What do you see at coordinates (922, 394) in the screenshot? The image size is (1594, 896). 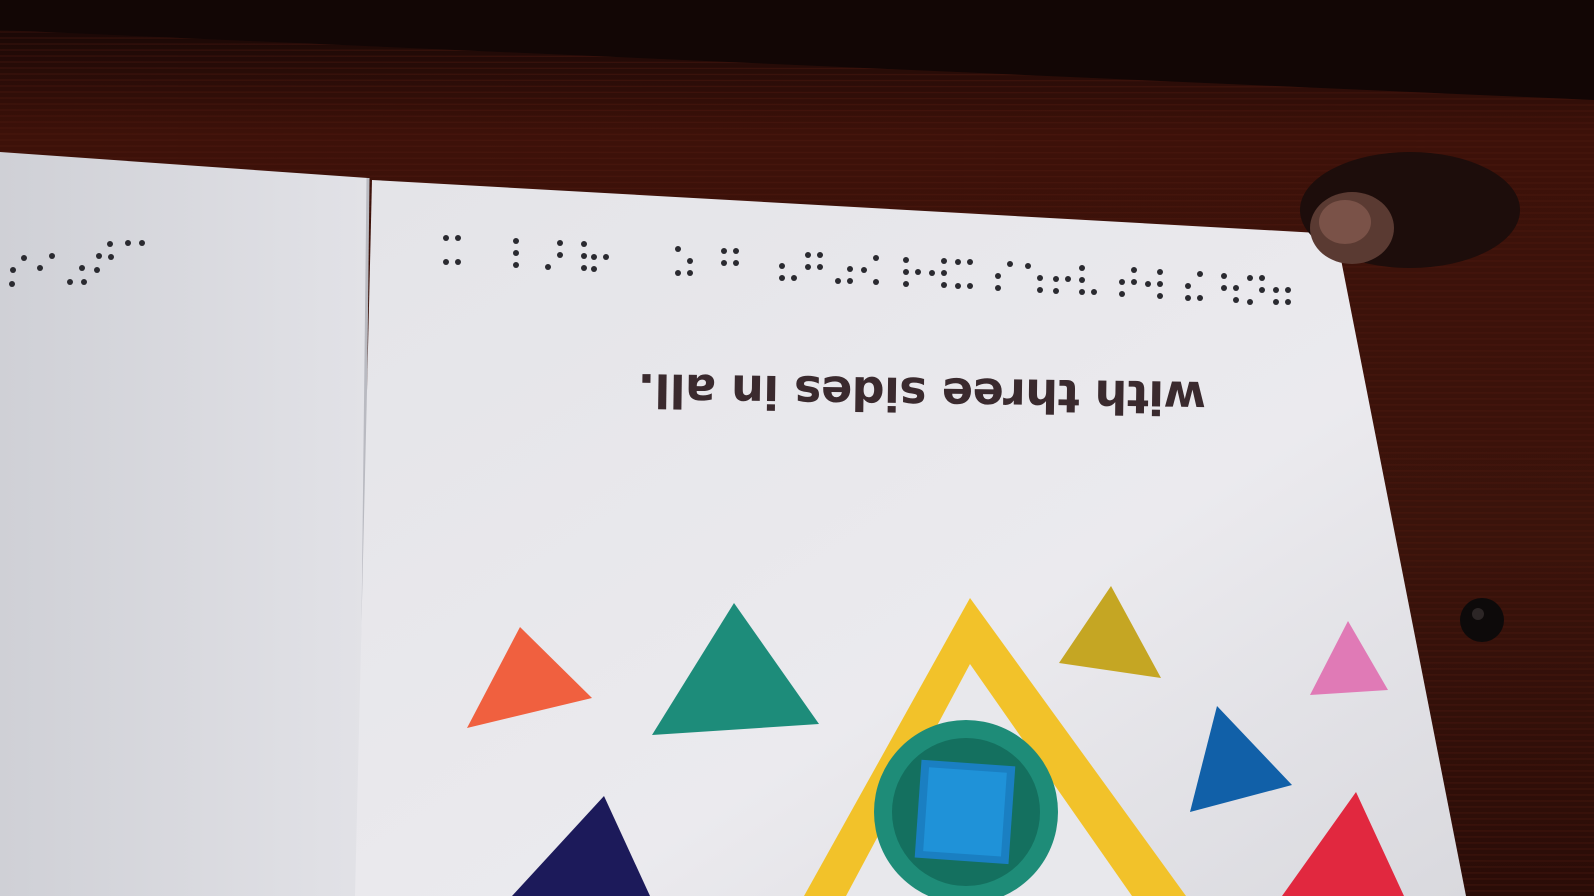 I see `book-text: with three sides in all.` at bounding box center [922, 394].